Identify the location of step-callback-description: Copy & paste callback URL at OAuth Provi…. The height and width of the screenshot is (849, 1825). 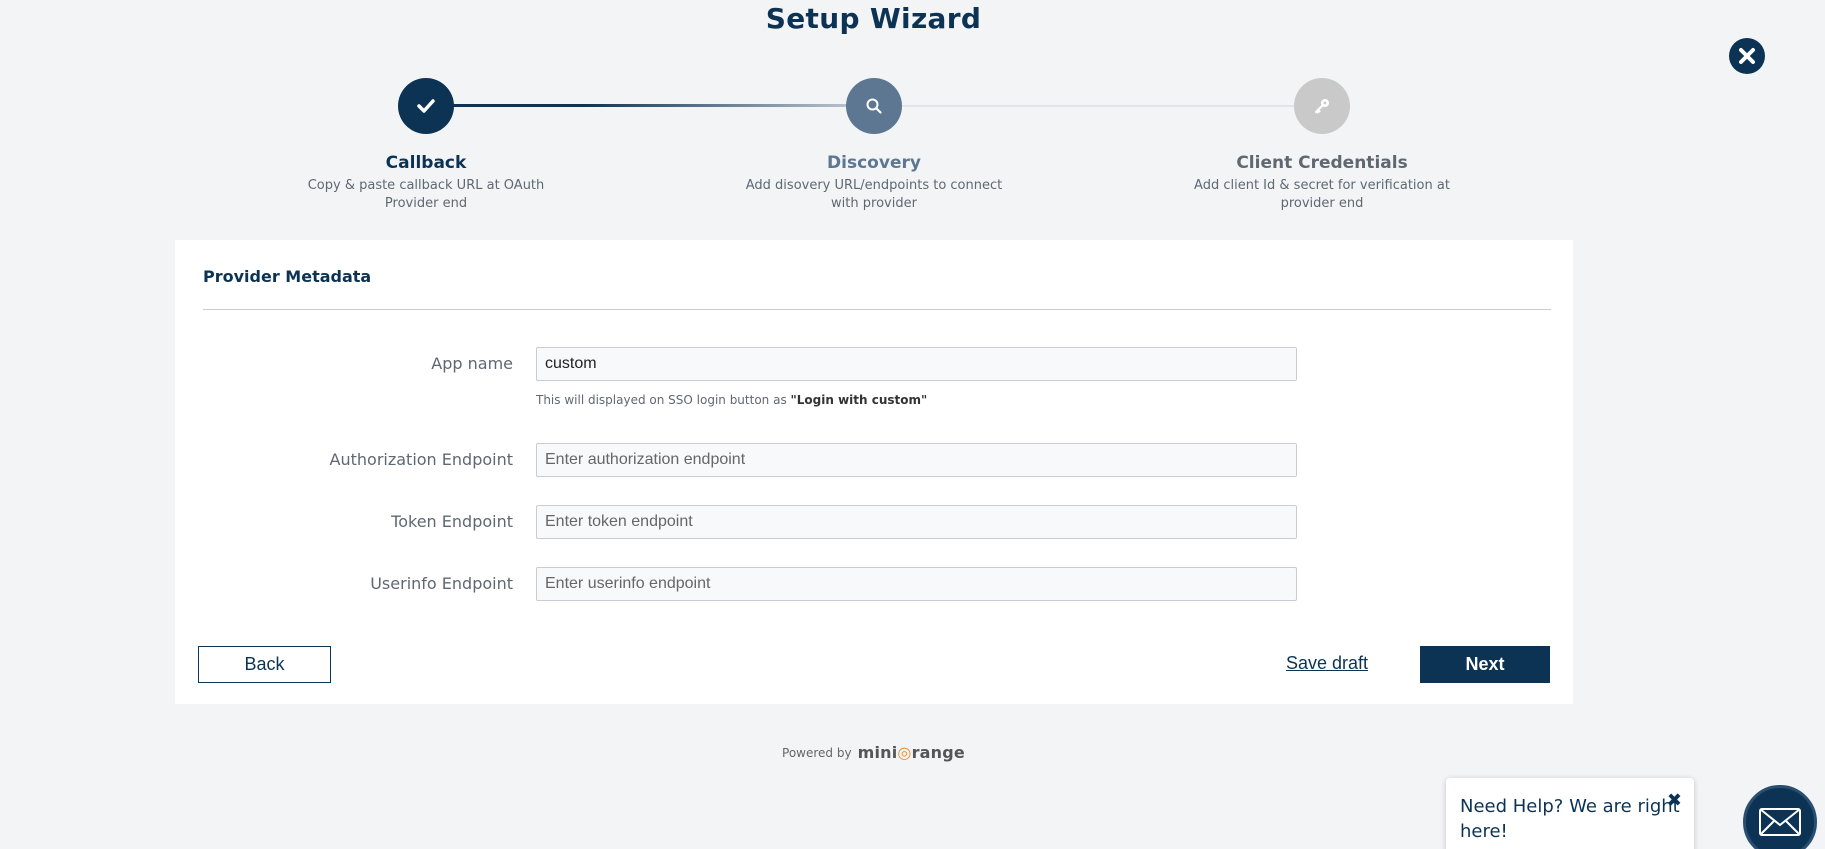
(426, 194).